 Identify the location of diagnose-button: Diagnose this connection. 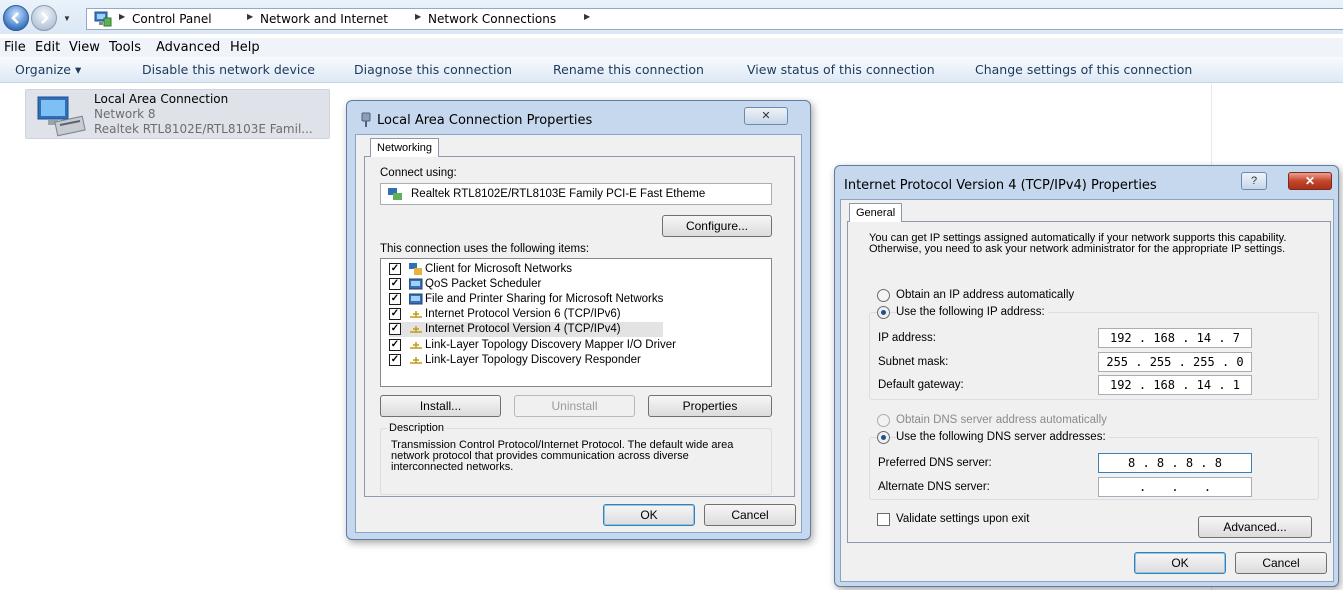
(433, 69).